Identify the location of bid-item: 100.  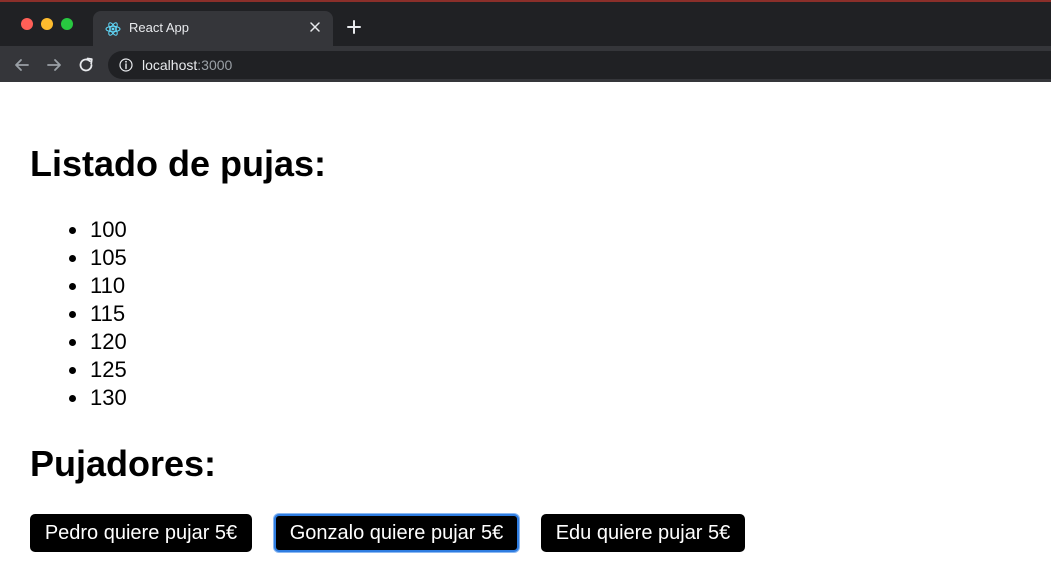
(98, 229).